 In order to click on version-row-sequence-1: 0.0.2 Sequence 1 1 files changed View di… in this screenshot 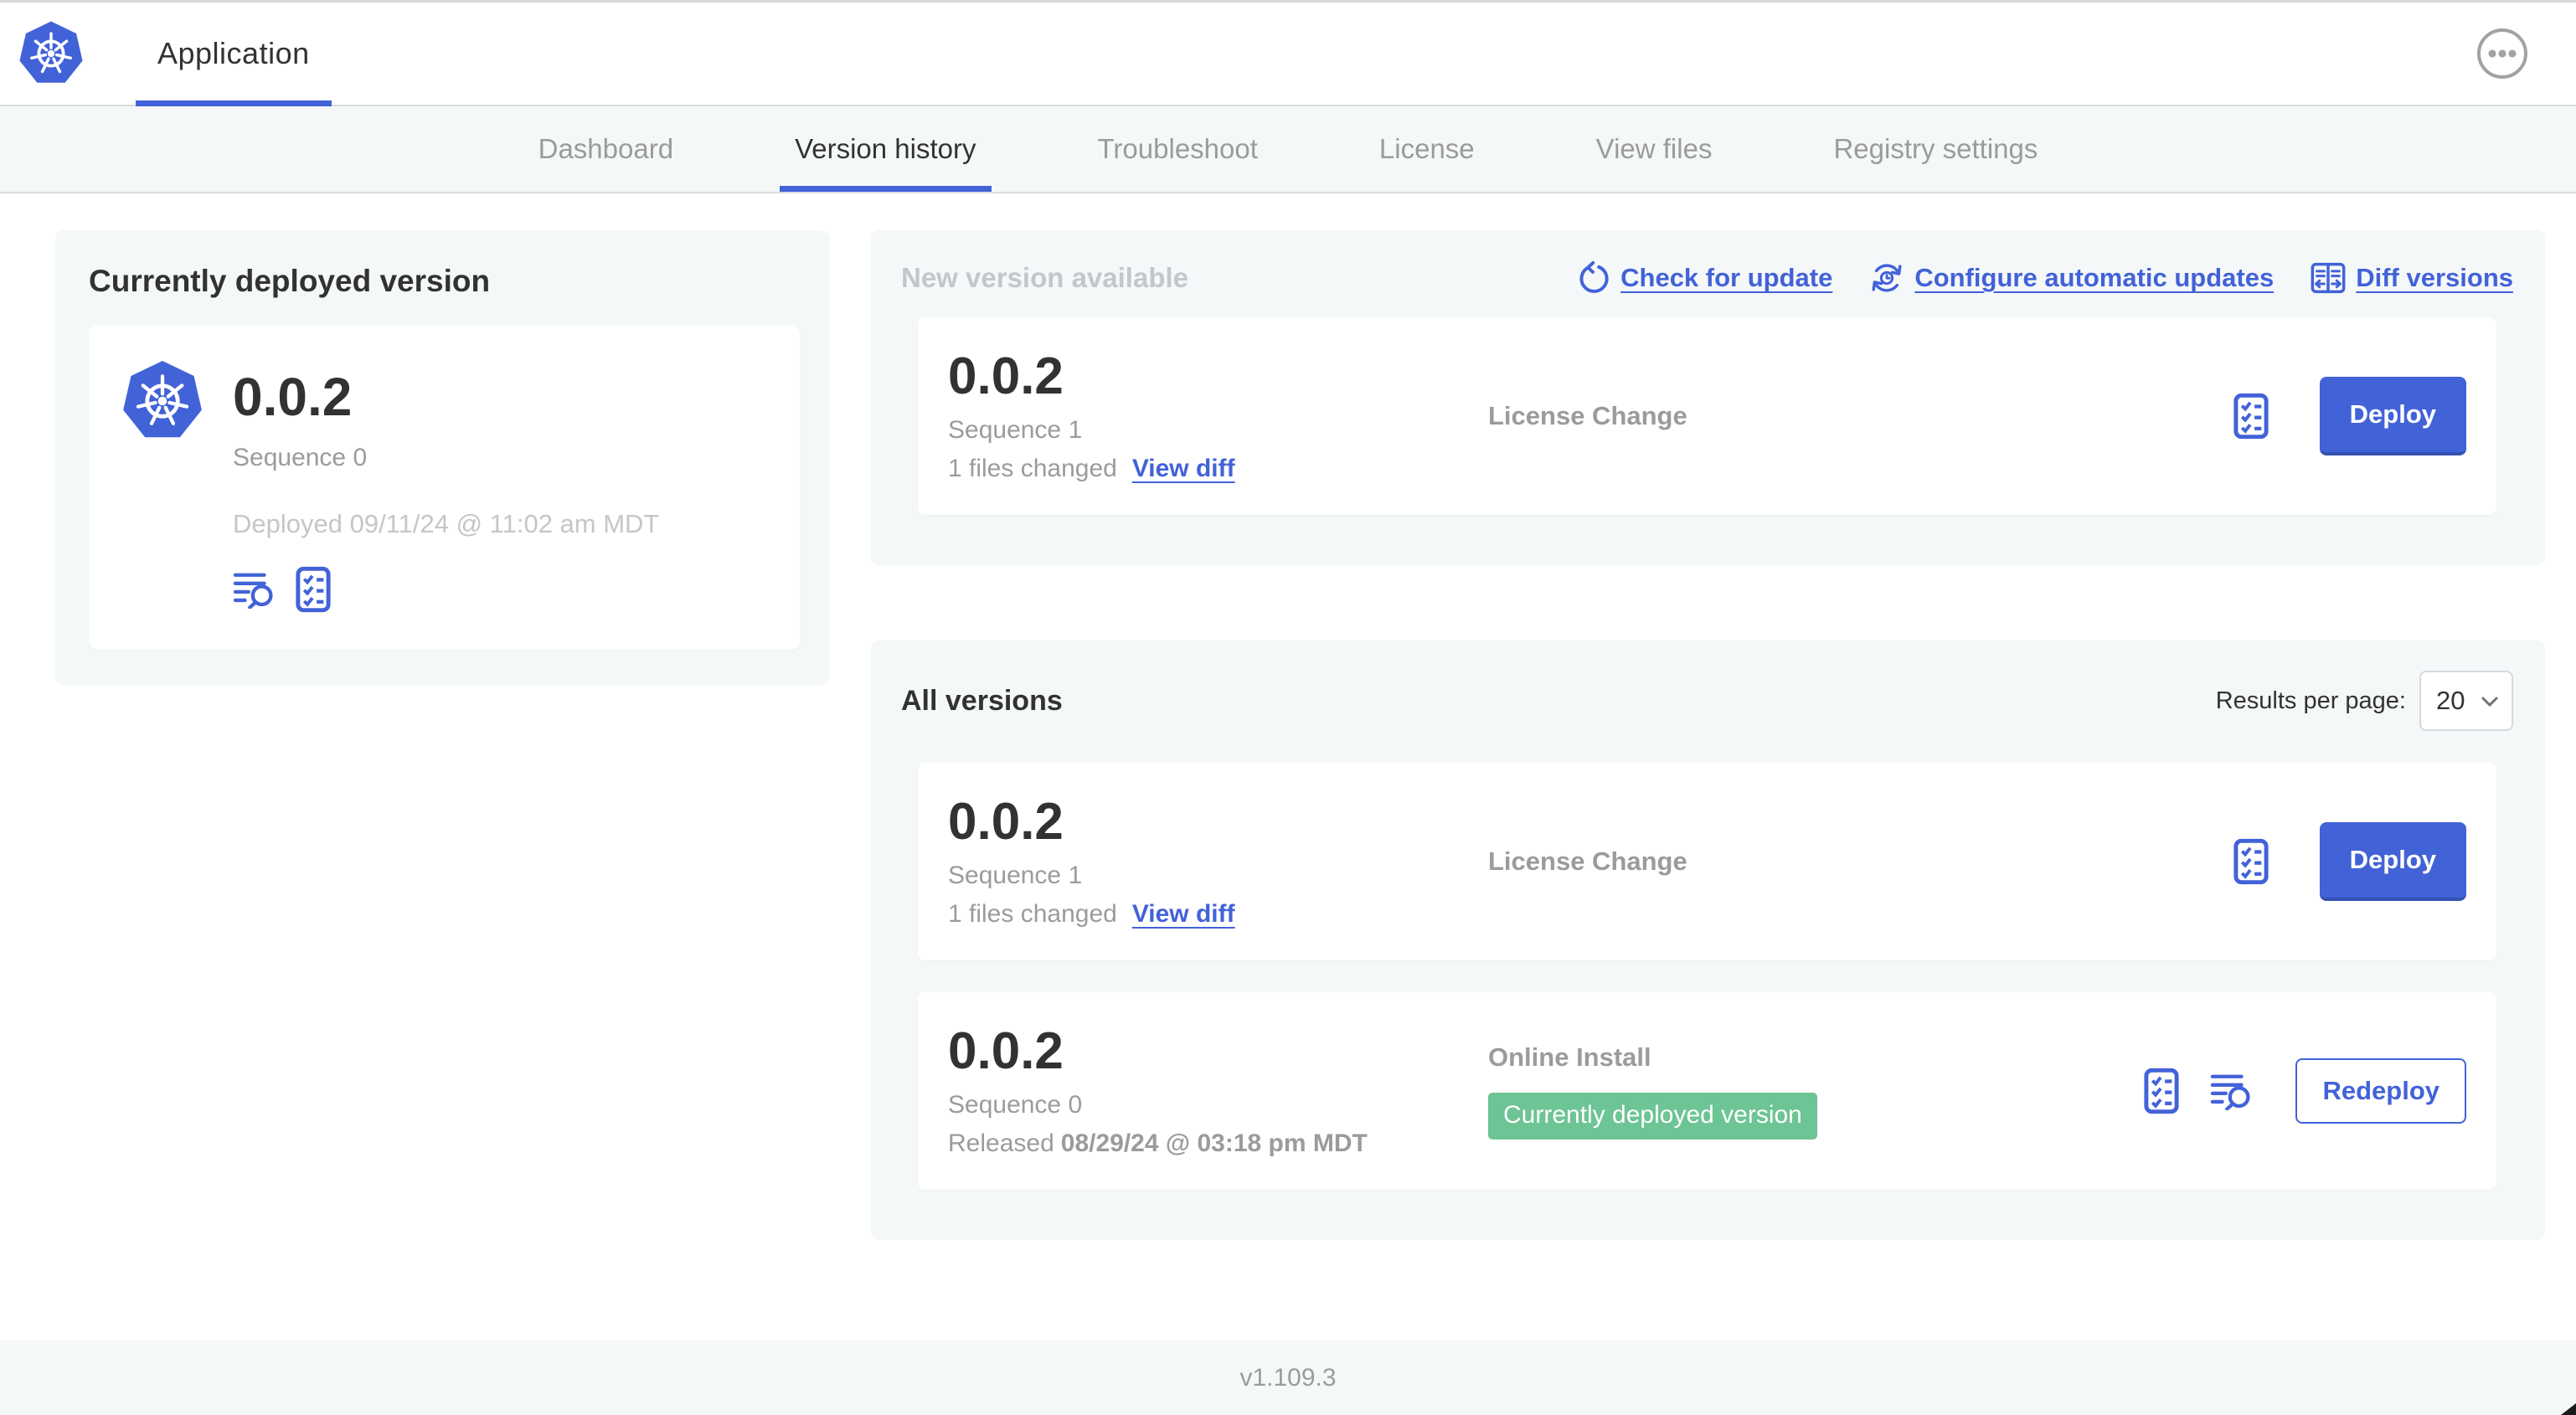, I will do `click(1707, 861)`.